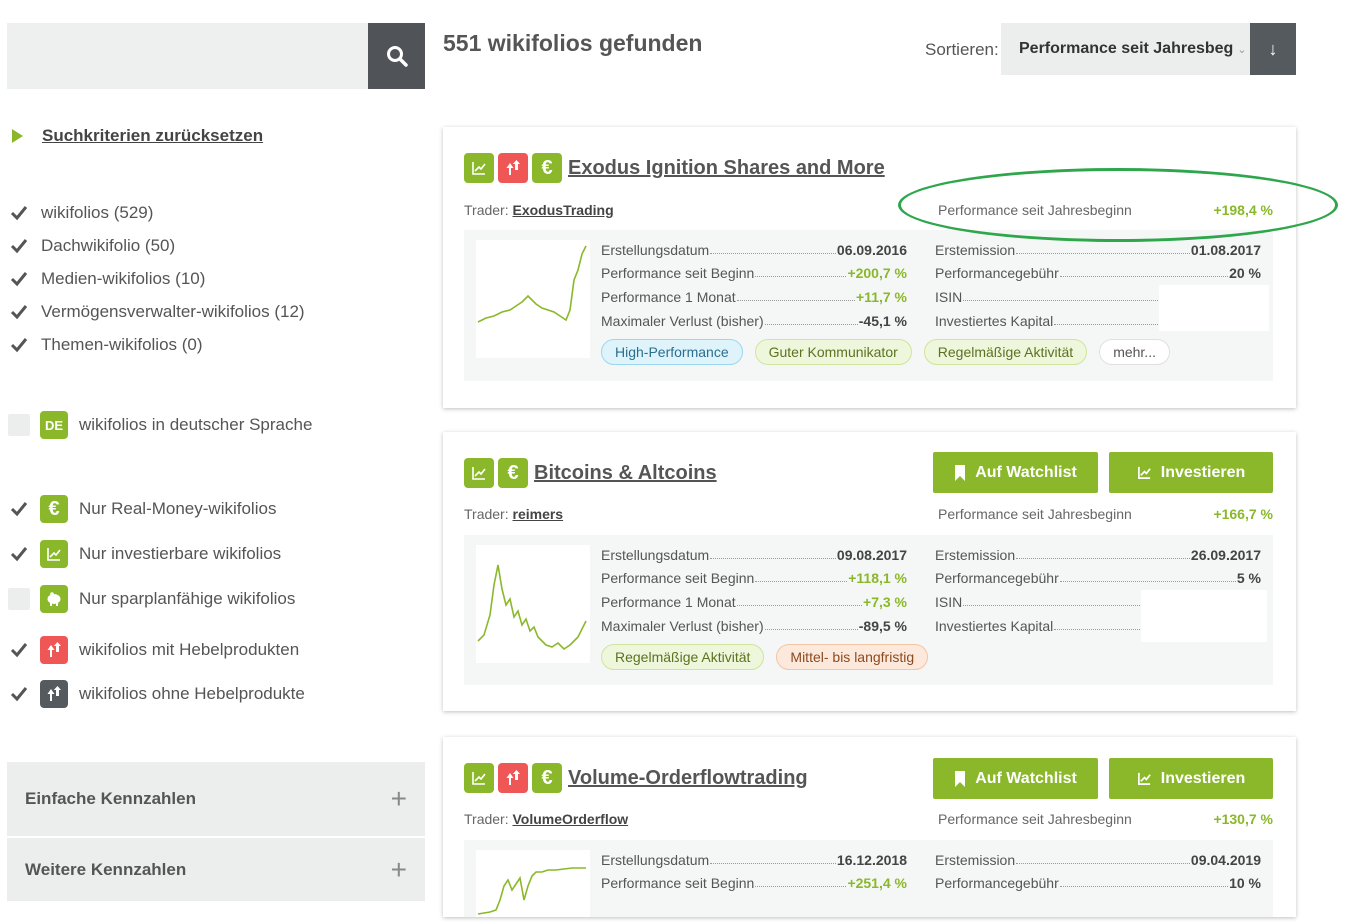  I want to click on plus-icon: +, so click(398, 798).